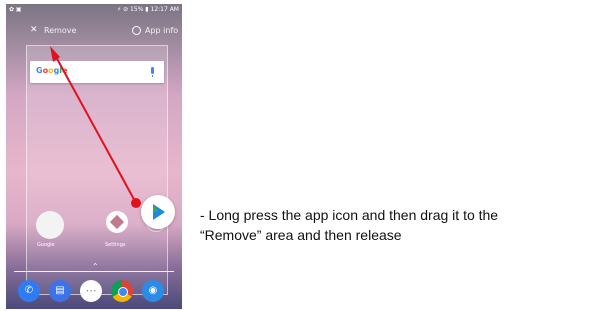 The width and height of the screenshot is (602, 311). I want to click on messages-app-icon: ▤, so click(60, 291).